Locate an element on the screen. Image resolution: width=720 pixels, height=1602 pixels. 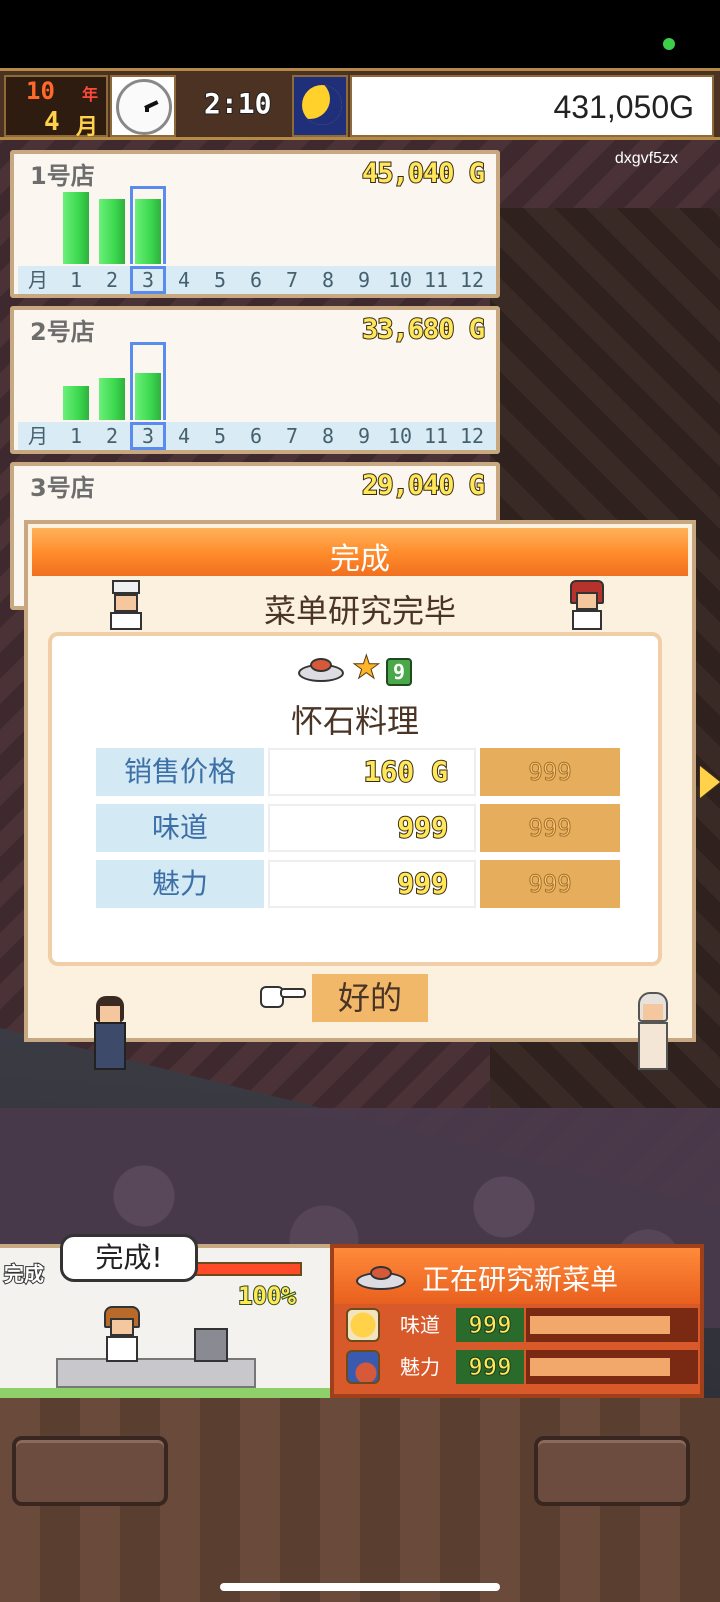
clock-icon is located at coordinates (143, 106).